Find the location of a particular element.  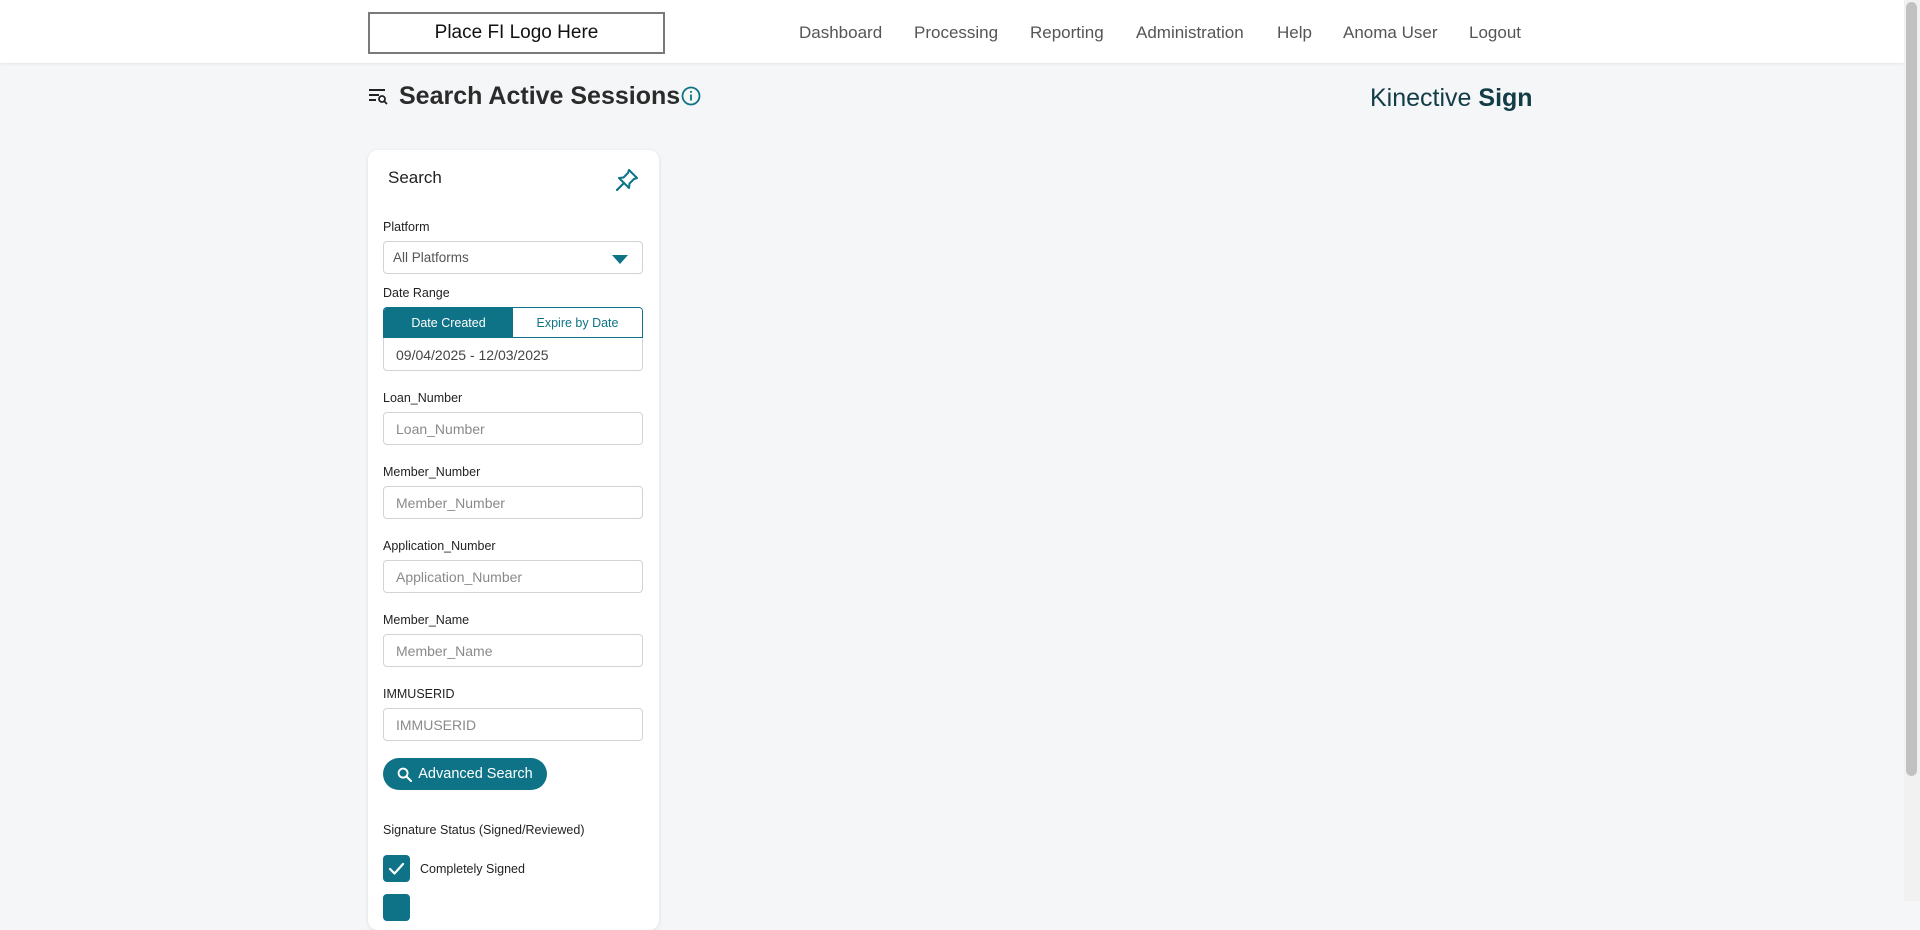

page-scrollbar is located at coordinates (1912, 450).